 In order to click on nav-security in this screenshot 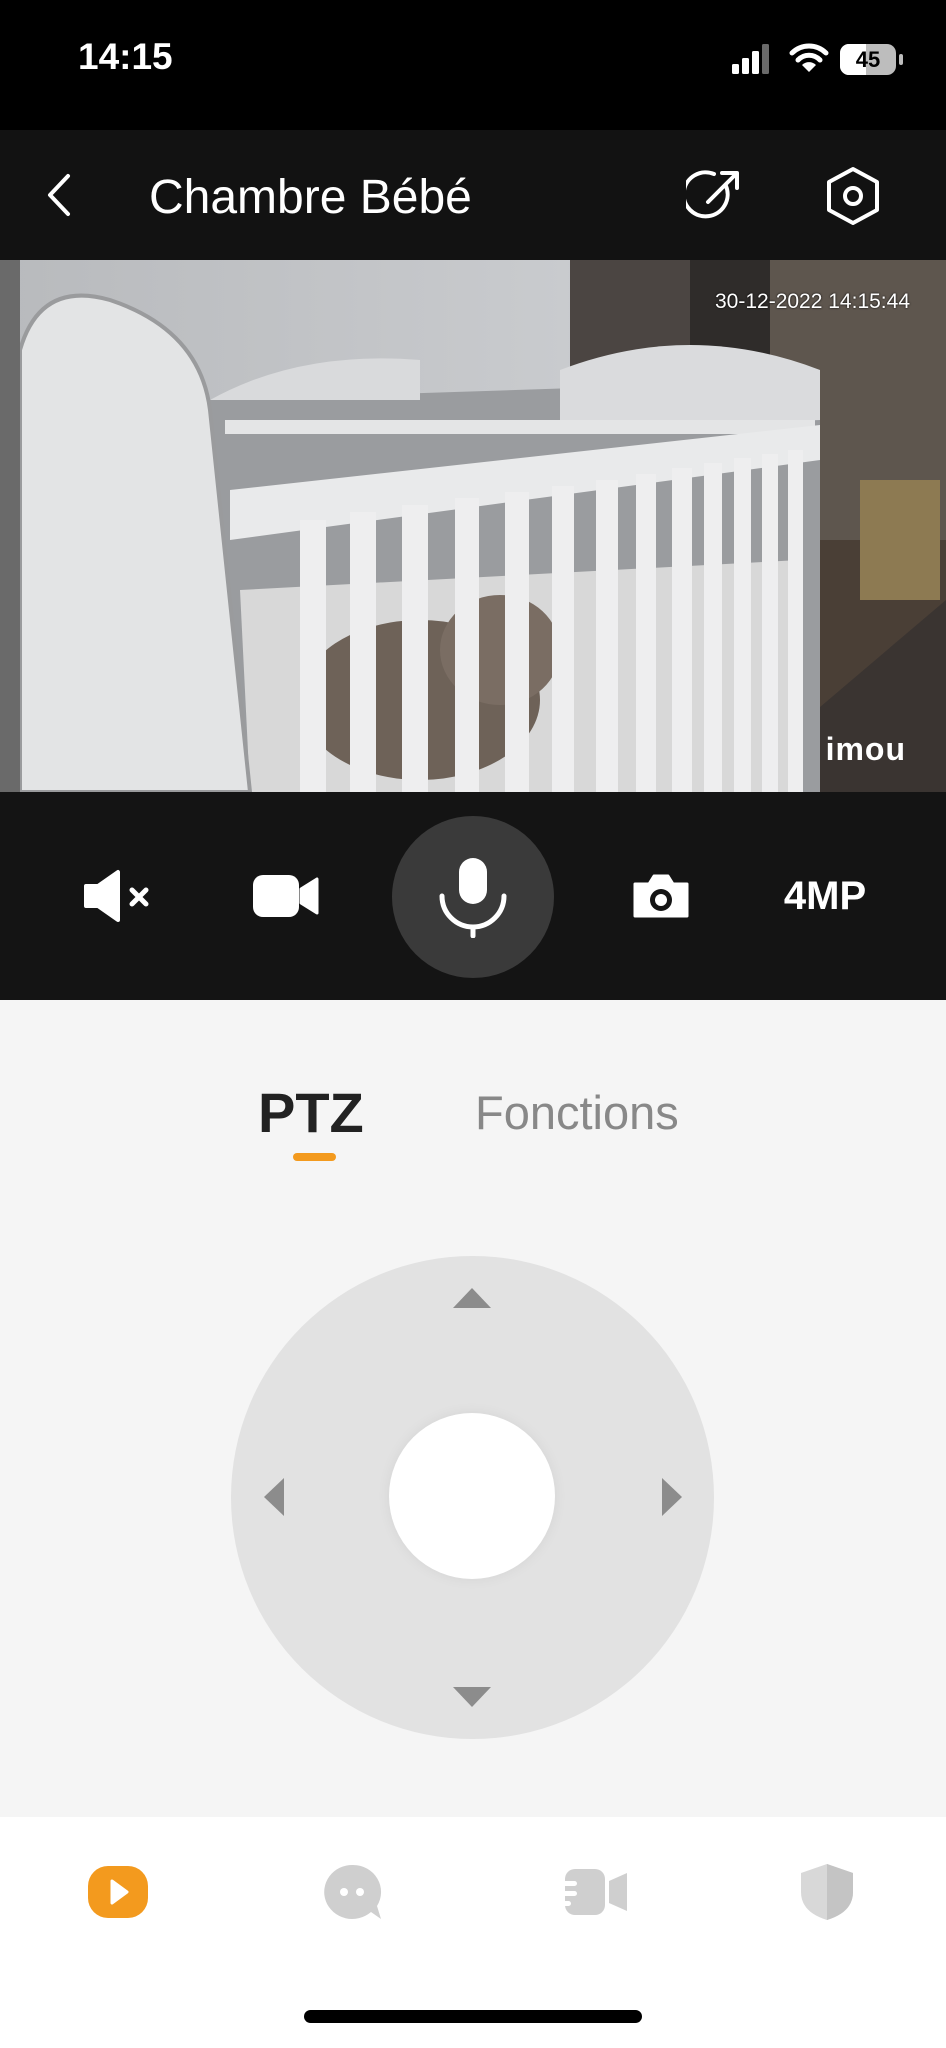, I will do `click(827, 1892)`.